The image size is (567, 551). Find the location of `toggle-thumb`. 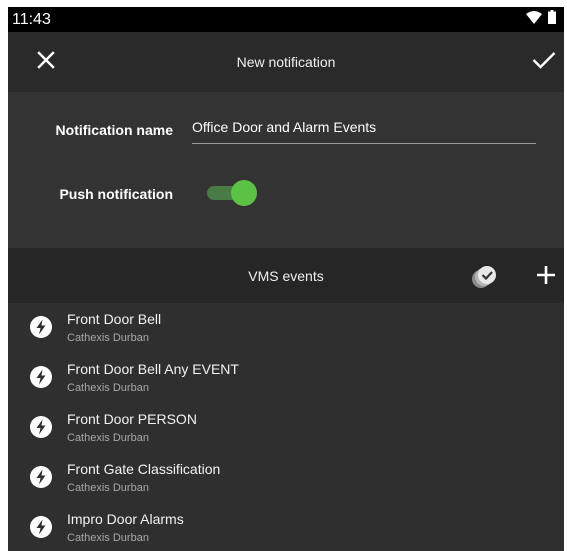

toggle-thumb is located at coordinates (244, 193).